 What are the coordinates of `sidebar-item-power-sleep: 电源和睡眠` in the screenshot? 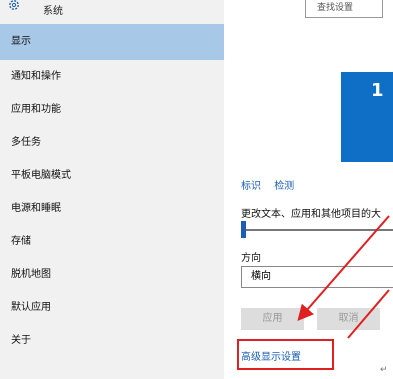 It's located at (112, 208).